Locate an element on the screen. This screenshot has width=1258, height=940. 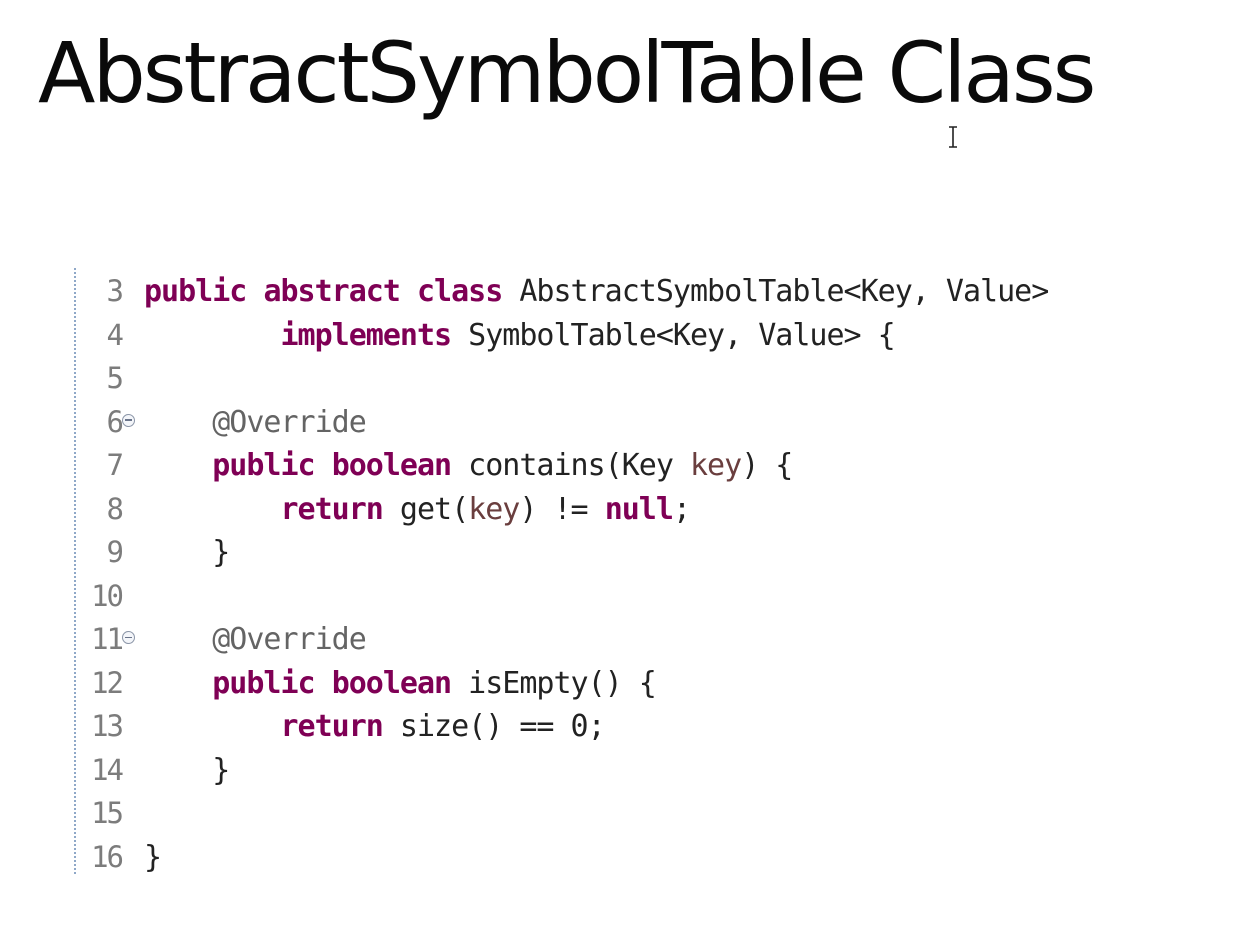
code-text: return size() == 0; is located at coordinates (375, 727).